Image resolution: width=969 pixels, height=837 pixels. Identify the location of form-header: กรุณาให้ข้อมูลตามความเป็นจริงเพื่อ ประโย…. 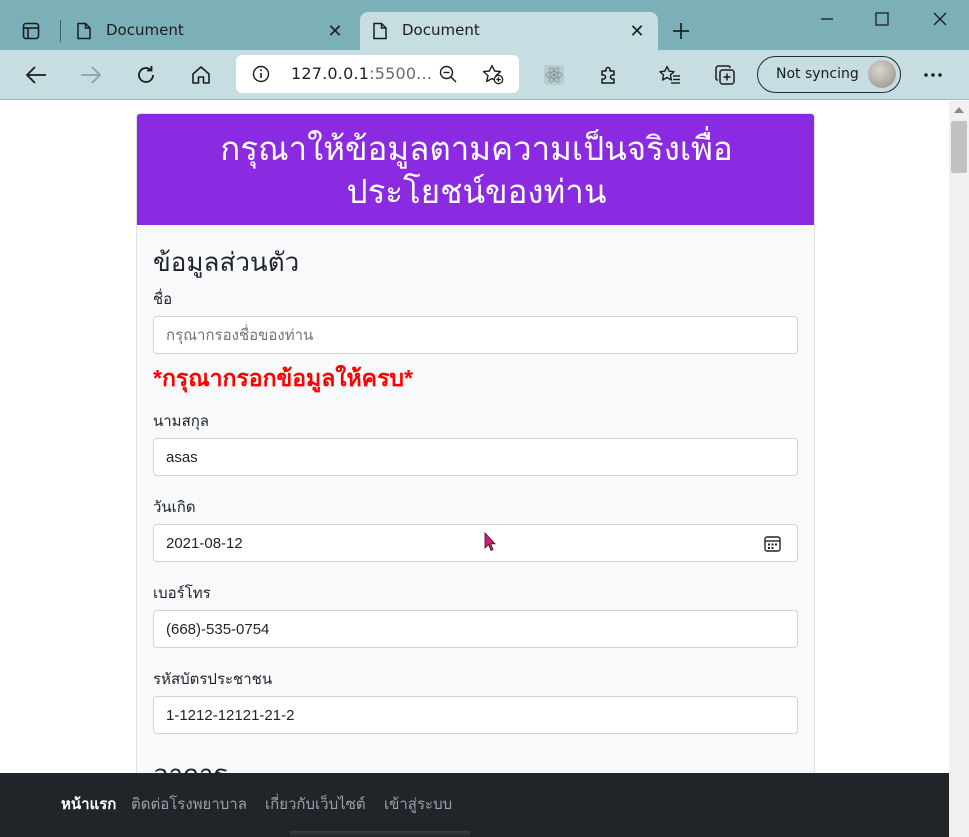
(475, 169).